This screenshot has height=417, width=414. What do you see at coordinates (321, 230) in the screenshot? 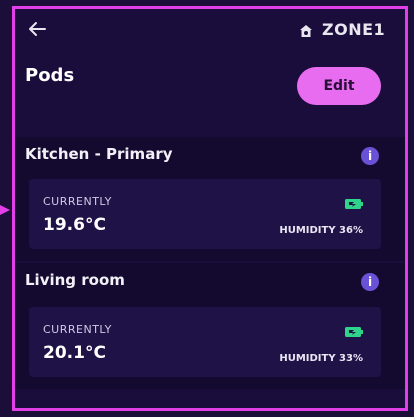
I see `humidity-value: HUMIDITY 36%` at bounding box center [321, 230].